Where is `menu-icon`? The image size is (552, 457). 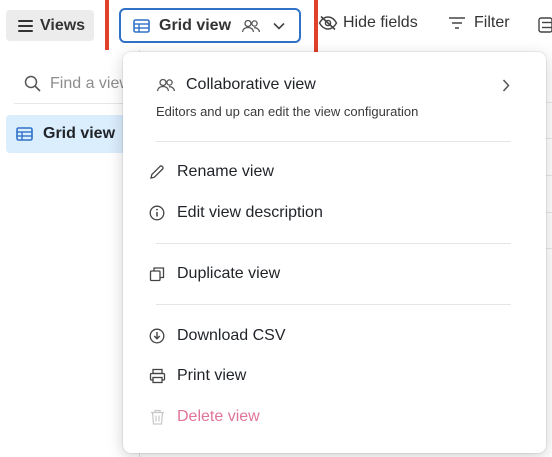 menu-icon is located at coordinates (25, 25).